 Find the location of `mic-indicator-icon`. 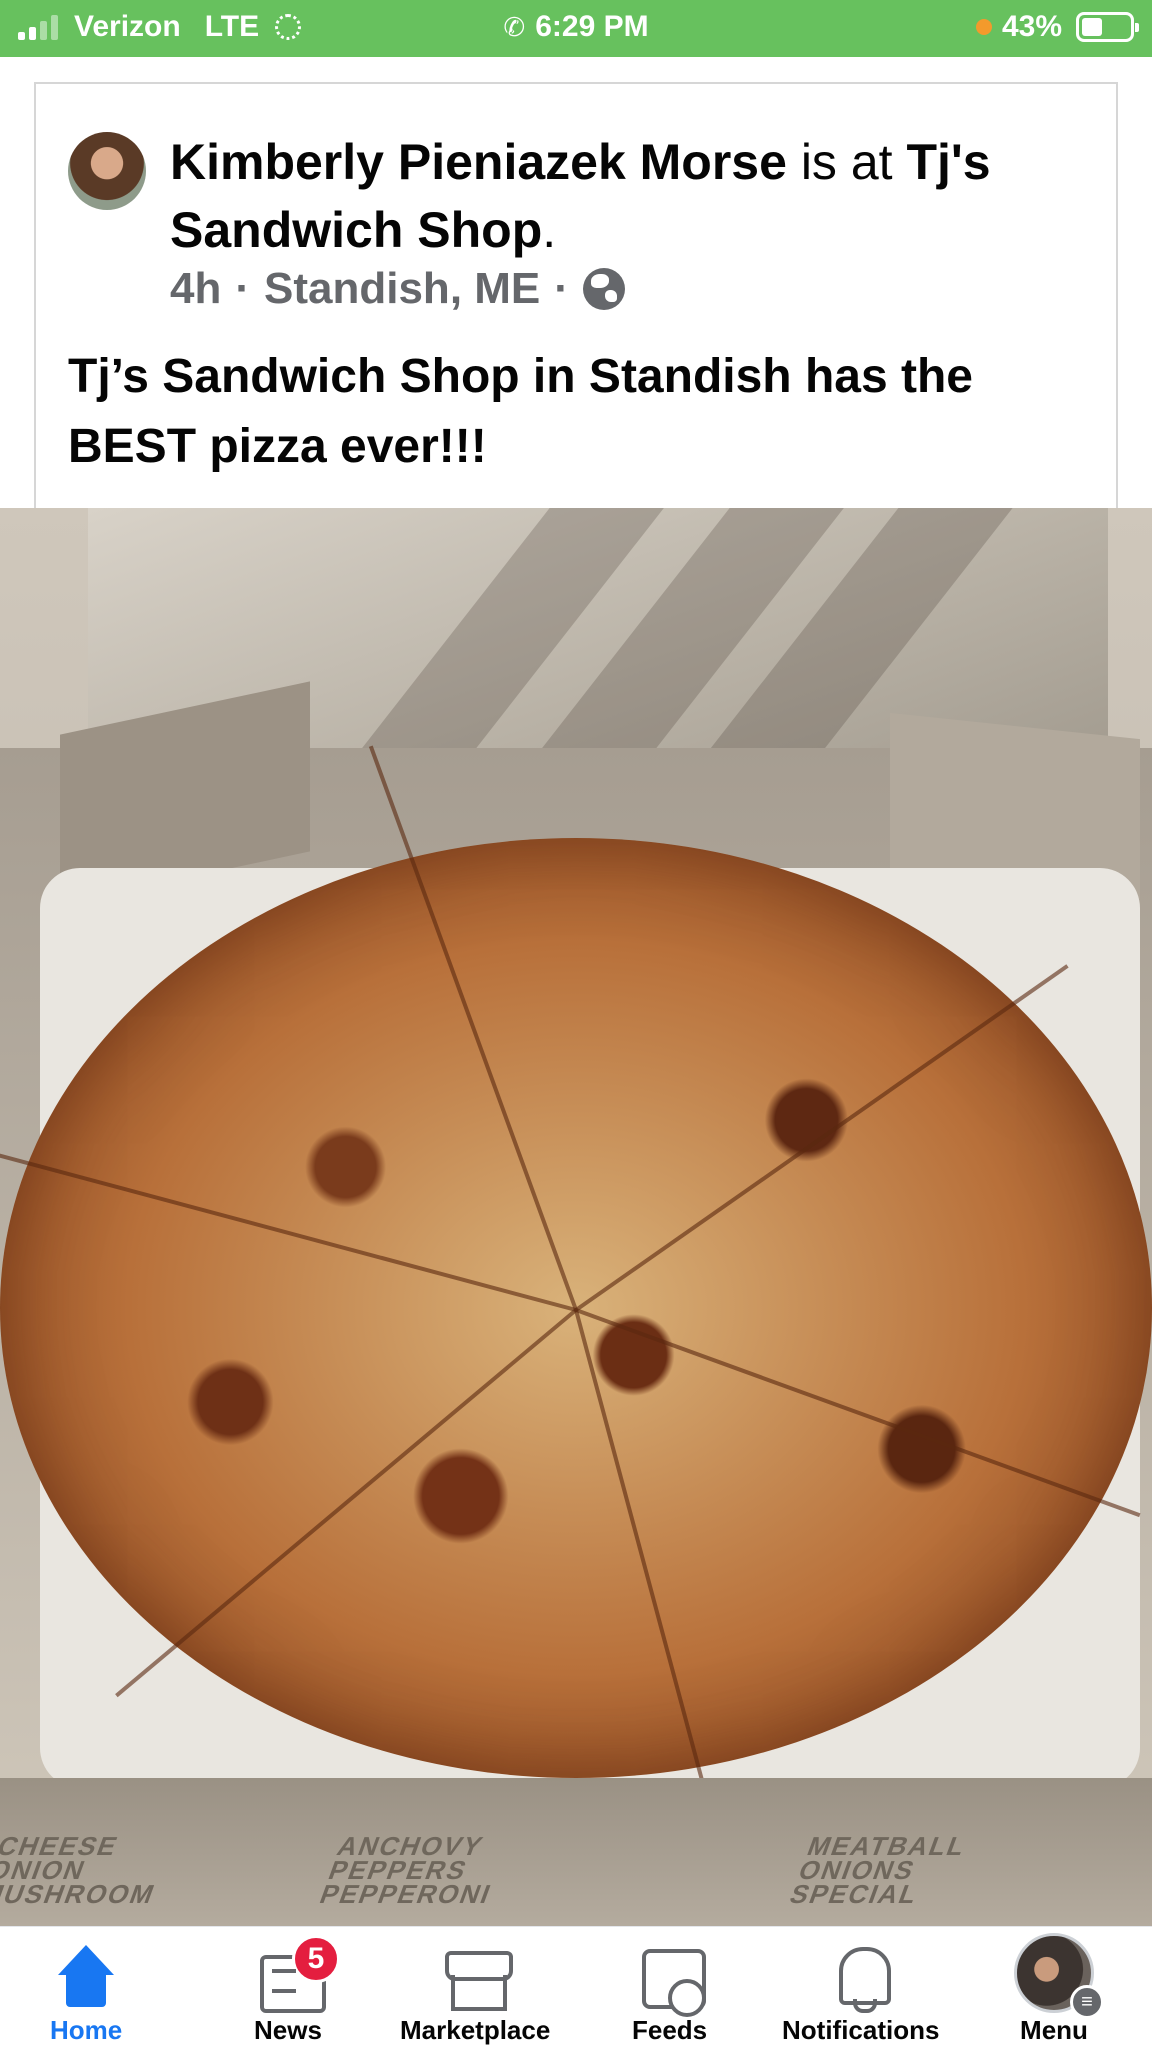

mic-indicator-icon is located at coordinates (983, 27).